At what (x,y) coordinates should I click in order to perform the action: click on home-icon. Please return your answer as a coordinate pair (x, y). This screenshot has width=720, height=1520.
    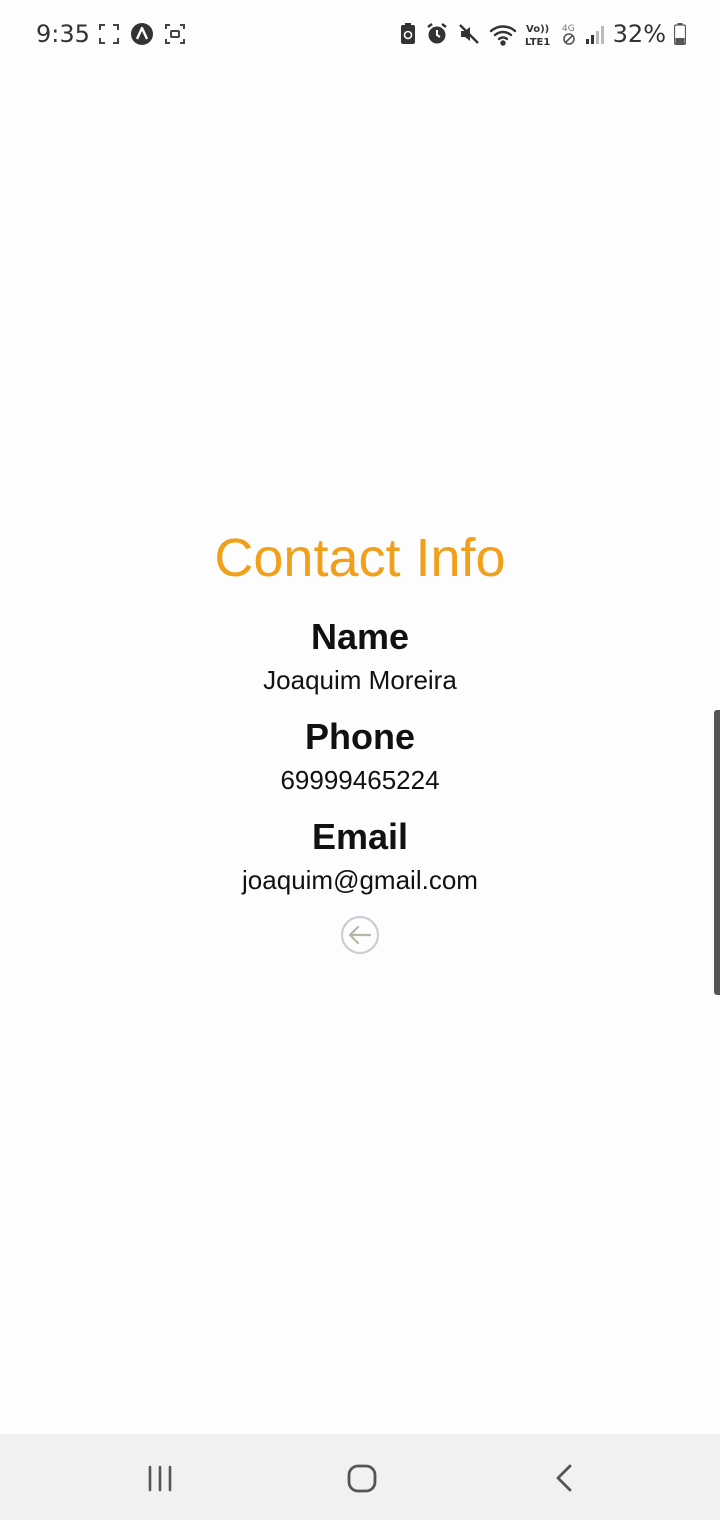
    Looking at the image, I should click on (362, 1478).